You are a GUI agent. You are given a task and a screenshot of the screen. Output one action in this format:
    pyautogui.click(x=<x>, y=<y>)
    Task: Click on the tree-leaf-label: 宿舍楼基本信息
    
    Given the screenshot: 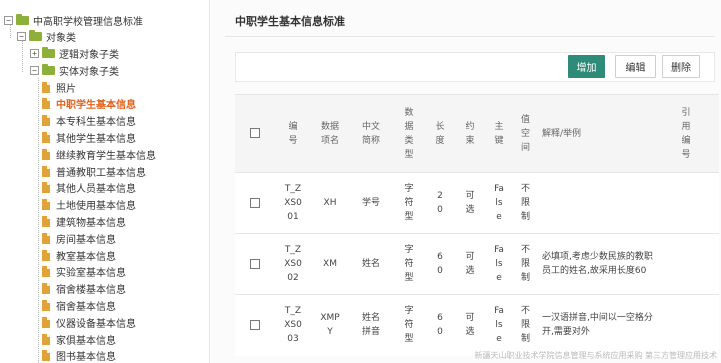 What is the action you would take?
    pyautogui.click(x=91, y=291)
    